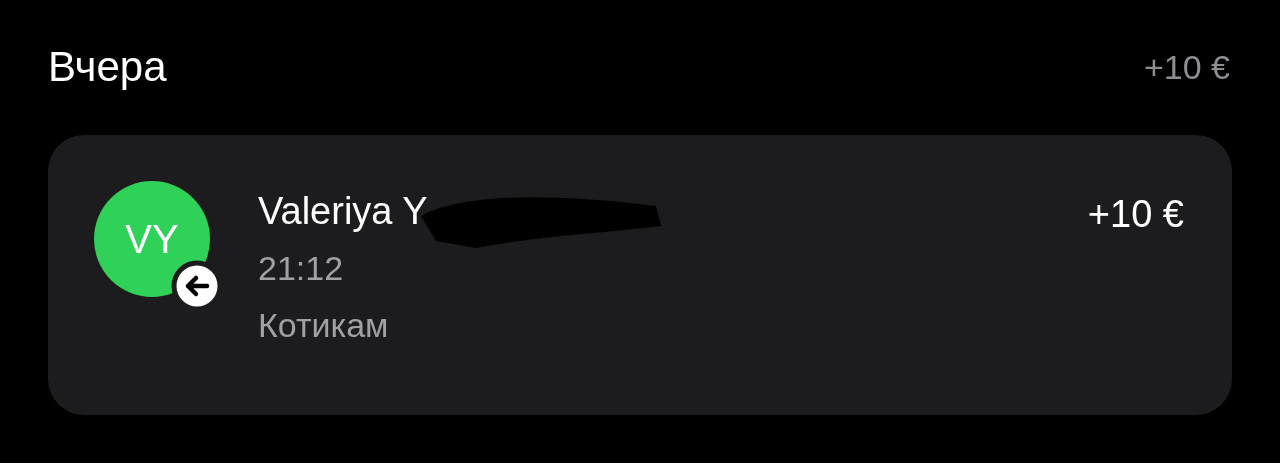  What do you see at coordinates (107, 67) in the screenshot?
I see `day-title: Вчера` at bounding box center [107, 67].